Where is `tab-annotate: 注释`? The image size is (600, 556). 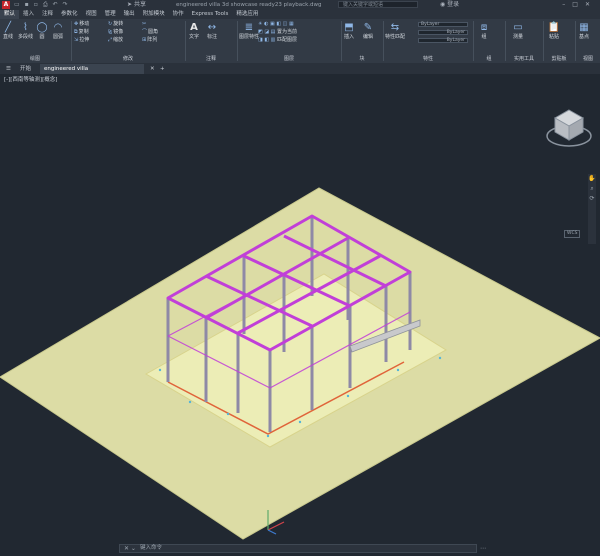 tab-annotate: 注释 is located at coordinates (47, 14).